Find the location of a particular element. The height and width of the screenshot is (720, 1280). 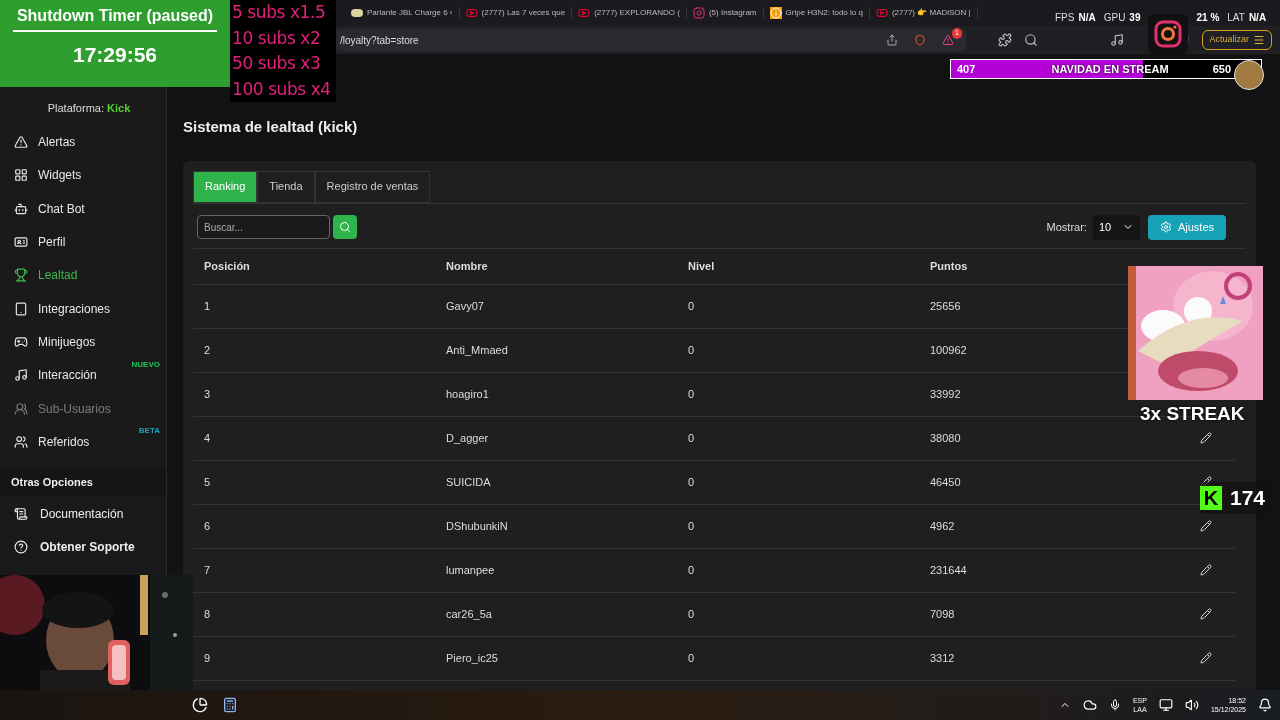

sidebar-item: Widgets is located at coordinates (83, 175).